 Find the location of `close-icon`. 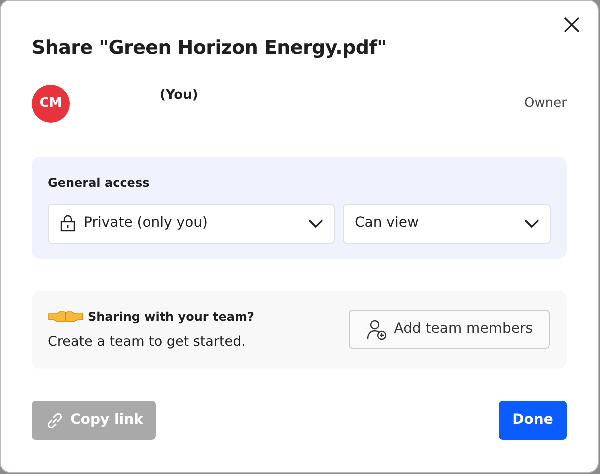

close-icon is located at coordinates (572, 25).